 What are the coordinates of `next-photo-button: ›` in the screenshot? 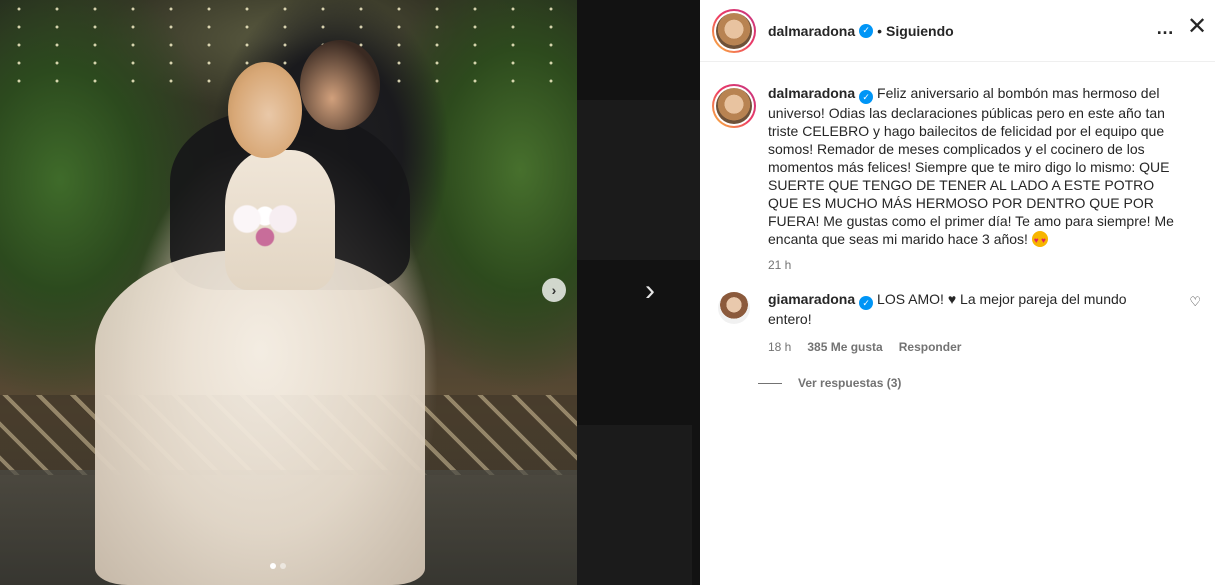 It's located at (554, 290).